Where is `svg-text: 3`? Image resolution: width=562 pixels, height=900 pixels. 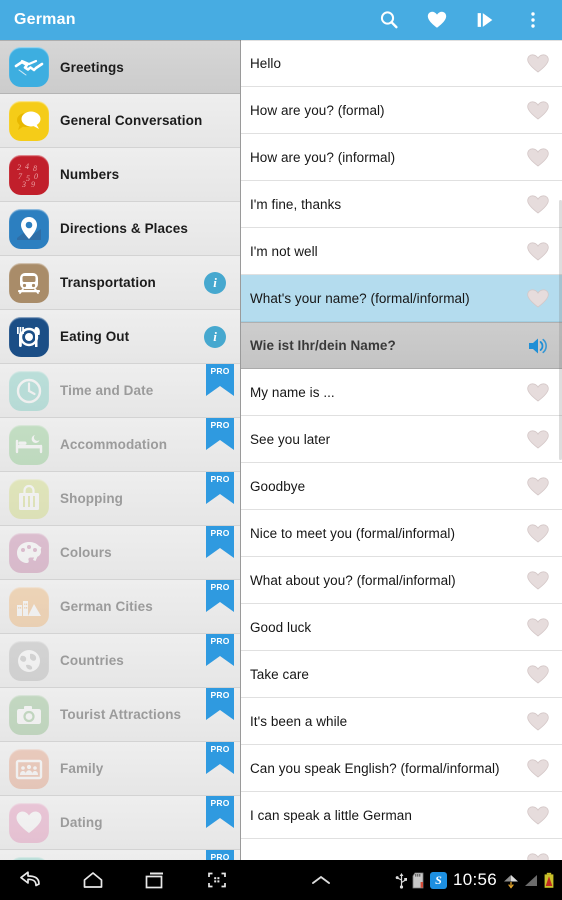
svg-text: 3 is located at coordinates (23, 184).